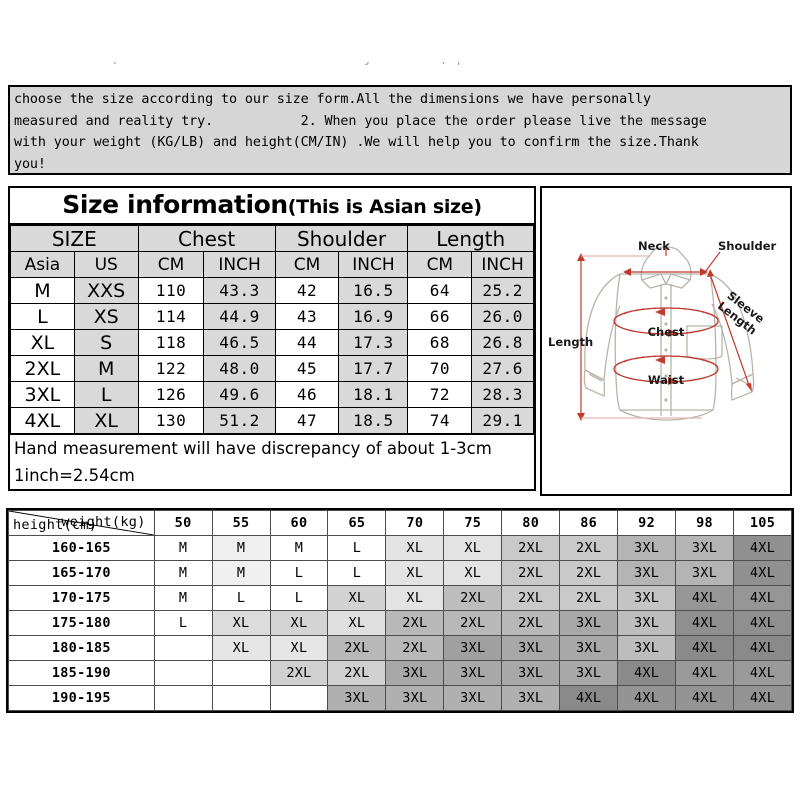 The image size is (800, 800). Describe the element at coordinates (81, 623) in the screenshot. I see `matrix-height-header: 175-180` at that location.